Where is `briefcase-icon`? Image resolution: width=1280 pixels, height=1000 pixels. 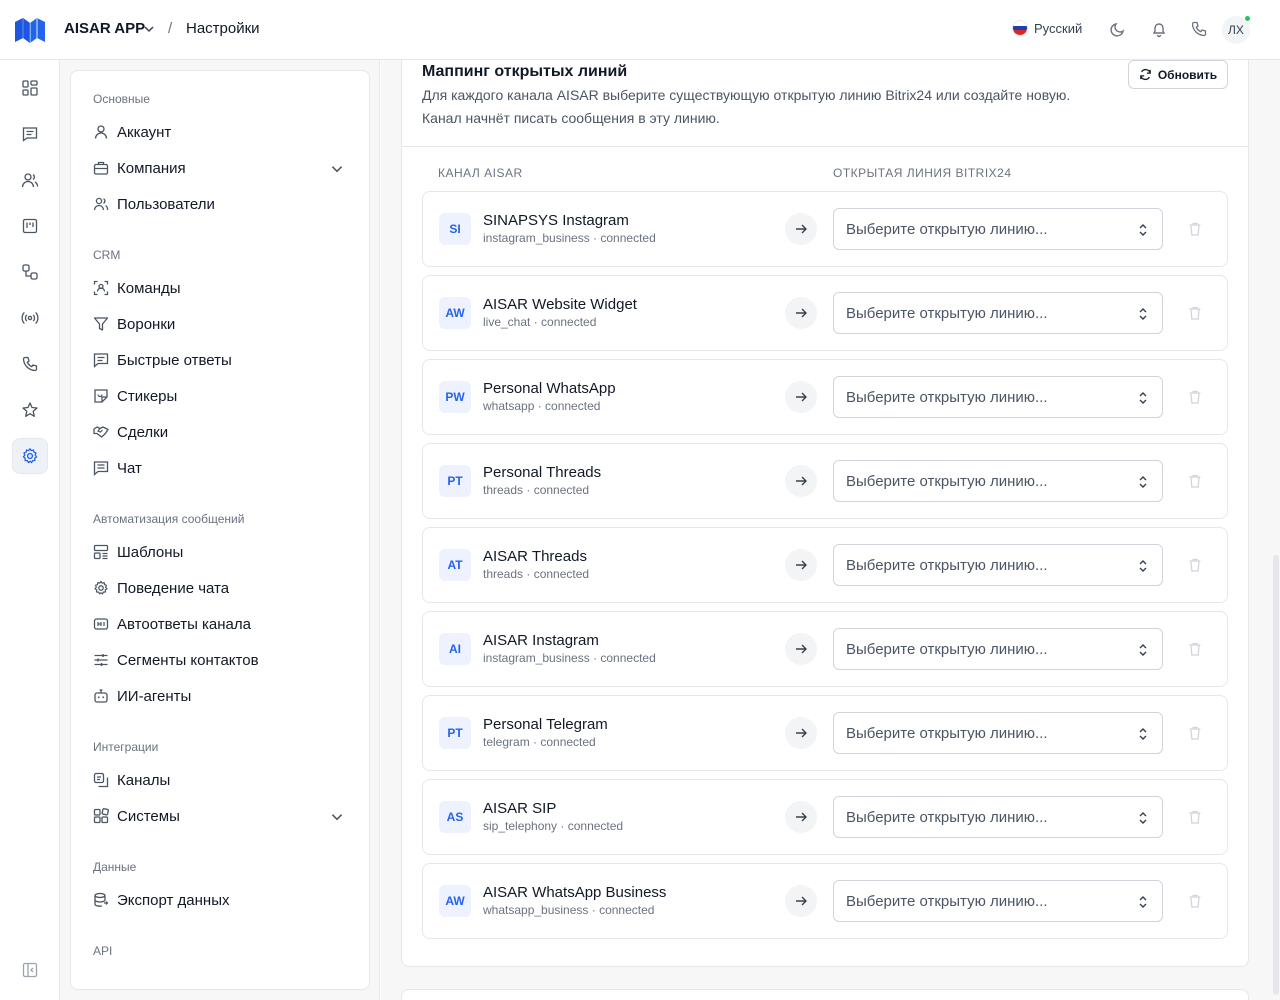
briefcase-icon is located at coordinates (101, 168).